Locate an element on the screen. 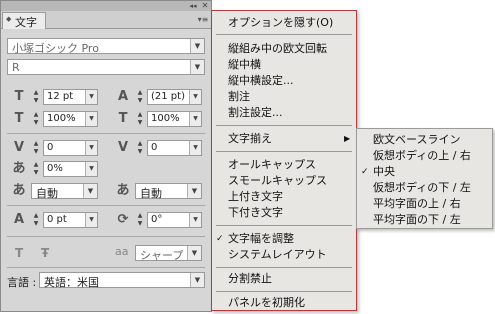  collapse-panel-icon: ◂◂ is located at coordinates (193, 6).